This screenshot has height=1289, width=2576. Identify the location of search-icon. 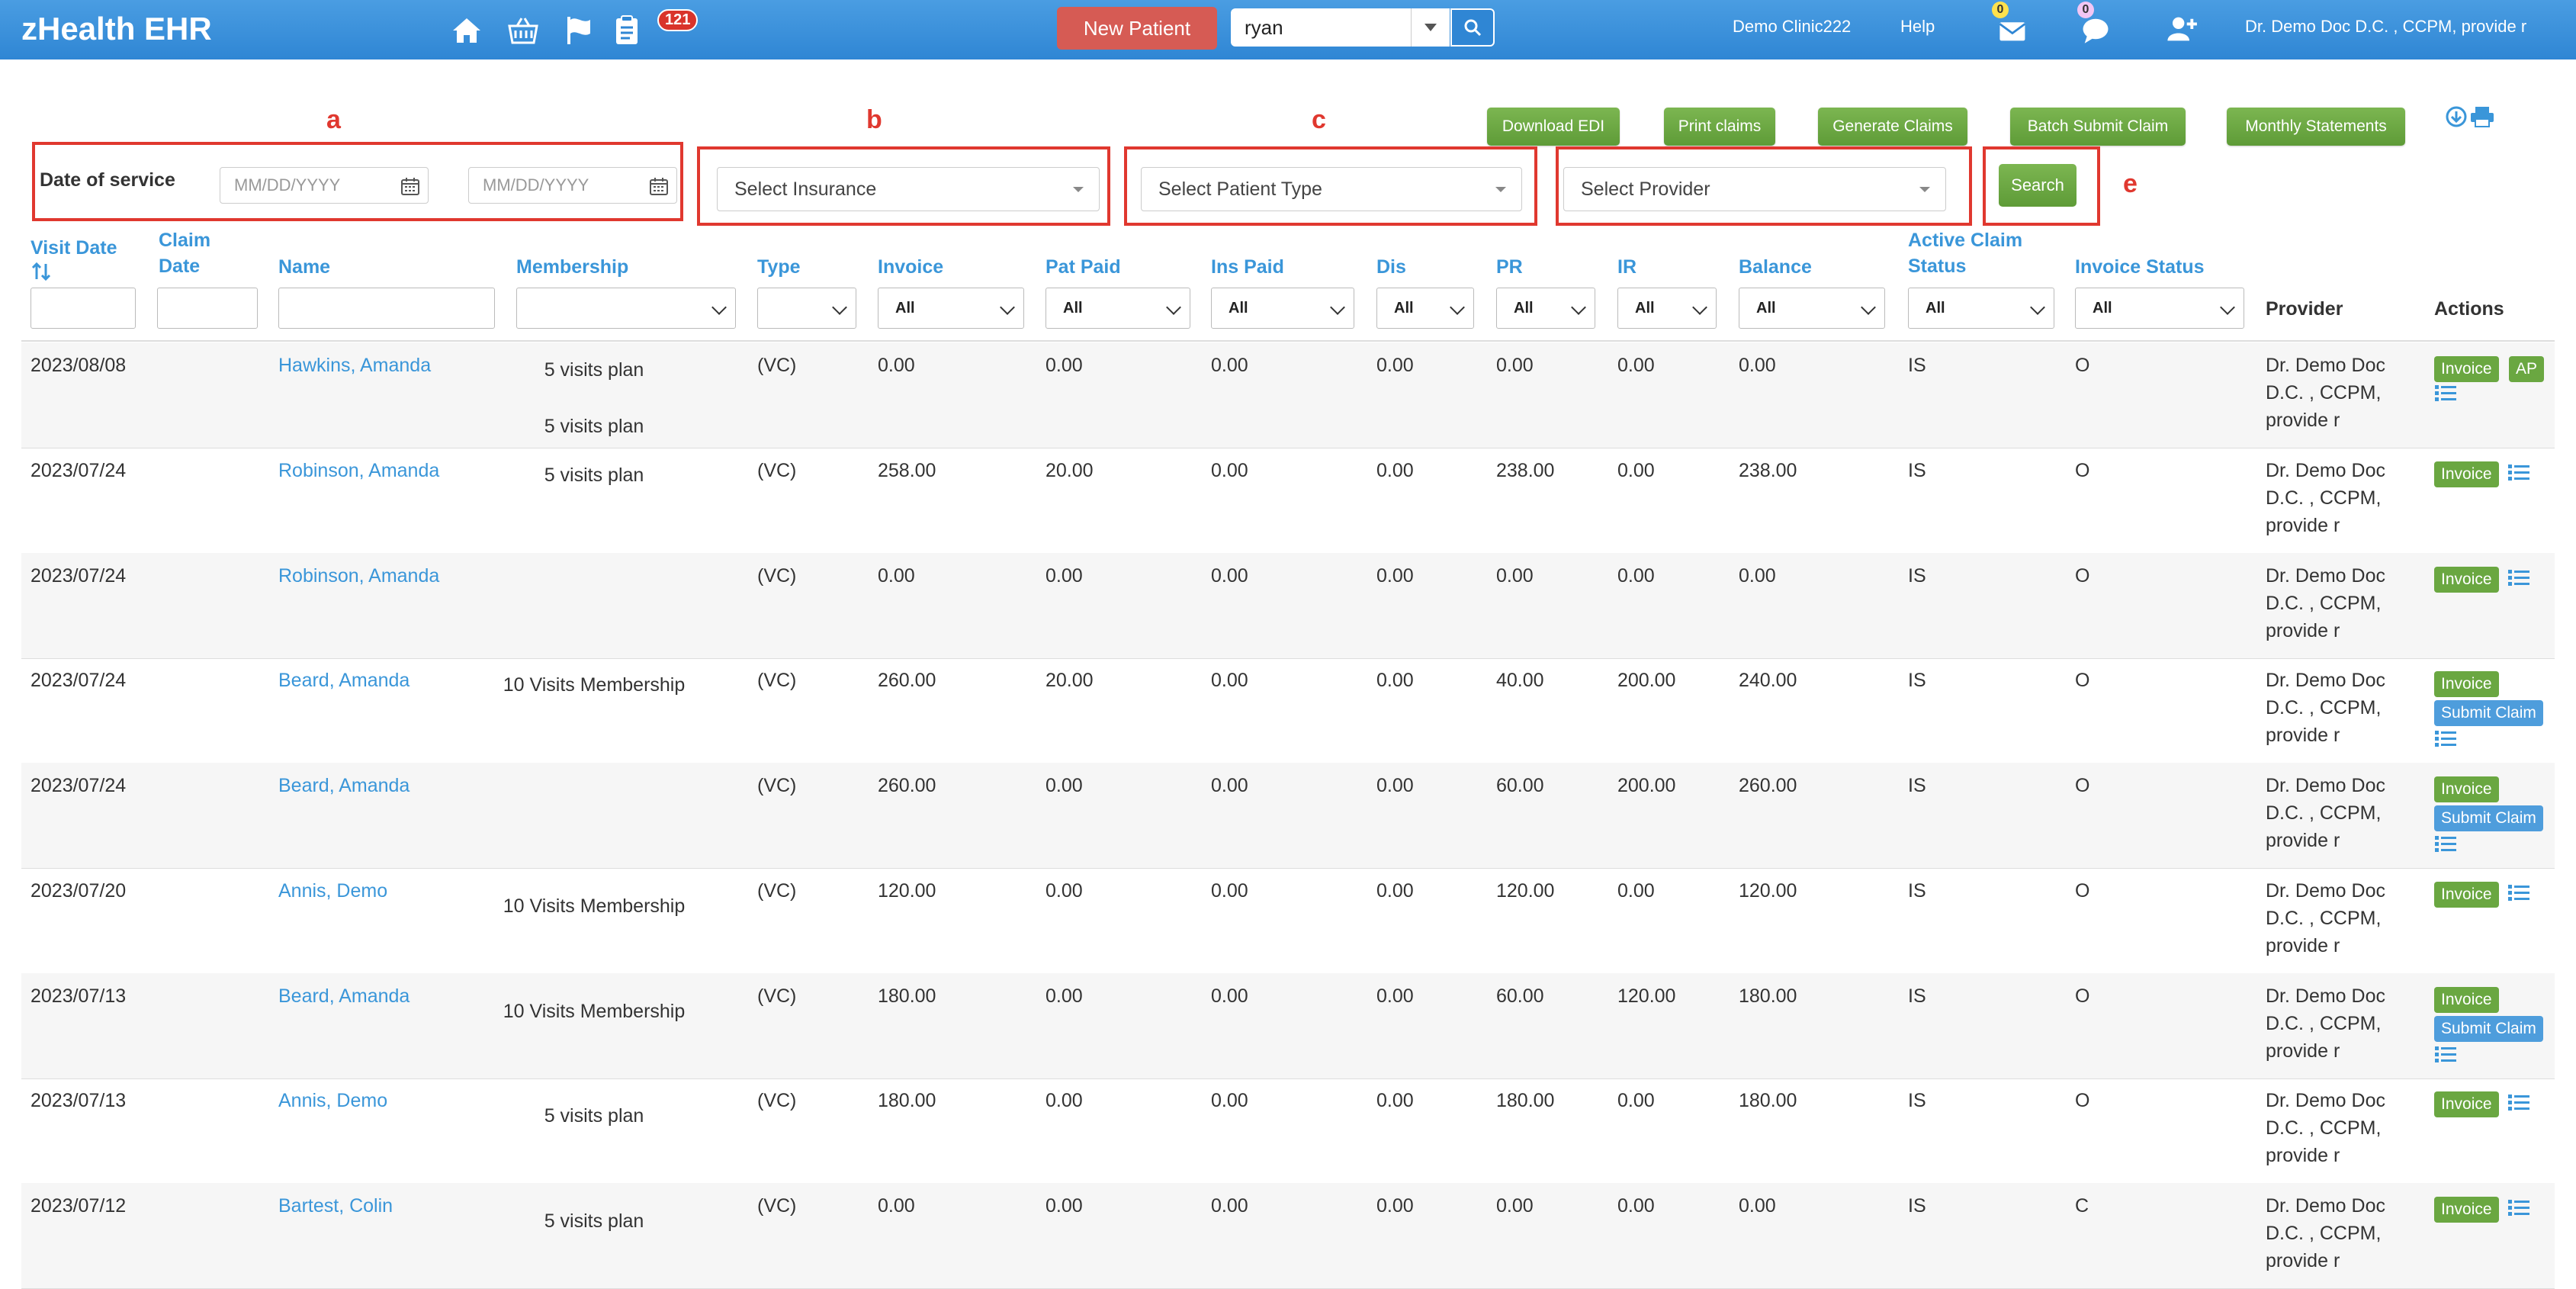
(1473, 28).